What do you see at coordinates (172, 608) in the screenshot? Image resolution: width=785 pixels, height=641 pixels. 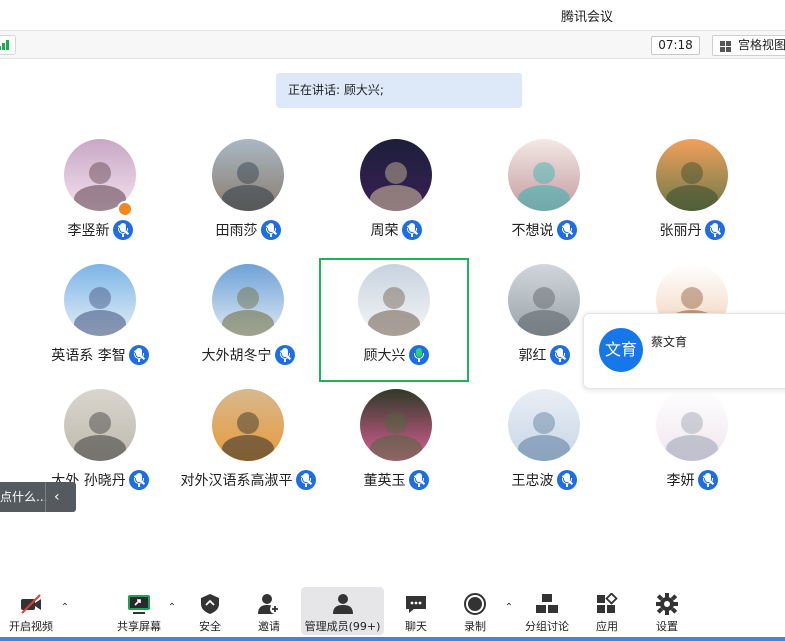 I see `share-options-caret: ⌃` at bounding box center [172, 608].